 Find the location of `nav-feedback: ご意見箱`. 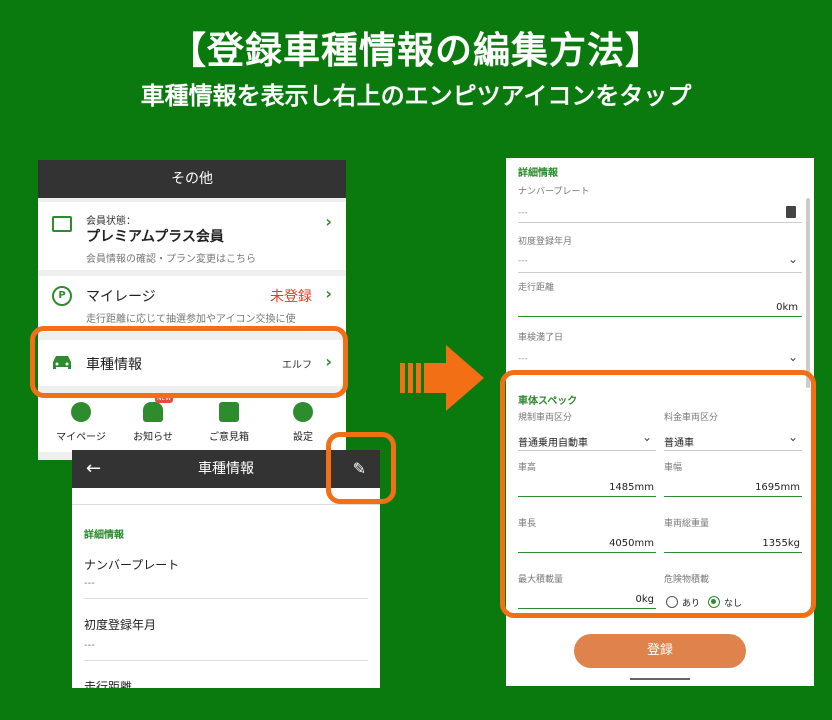

nav-feedback: ご意見箱 is located at coordinates (229, 422).